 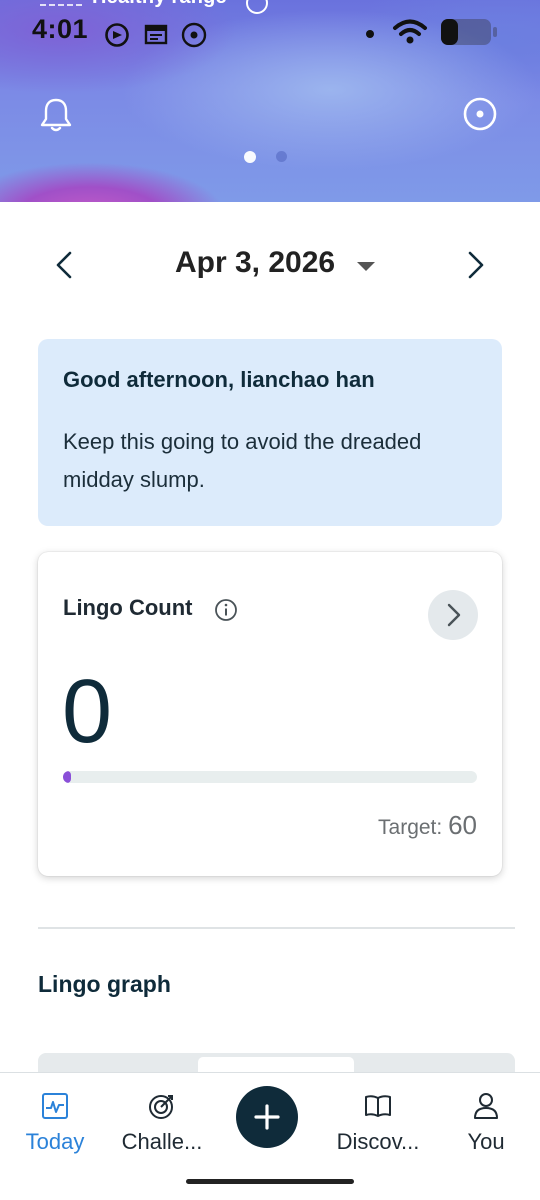 I want to click on chevron-left-icon, so click(x=65, y=265).